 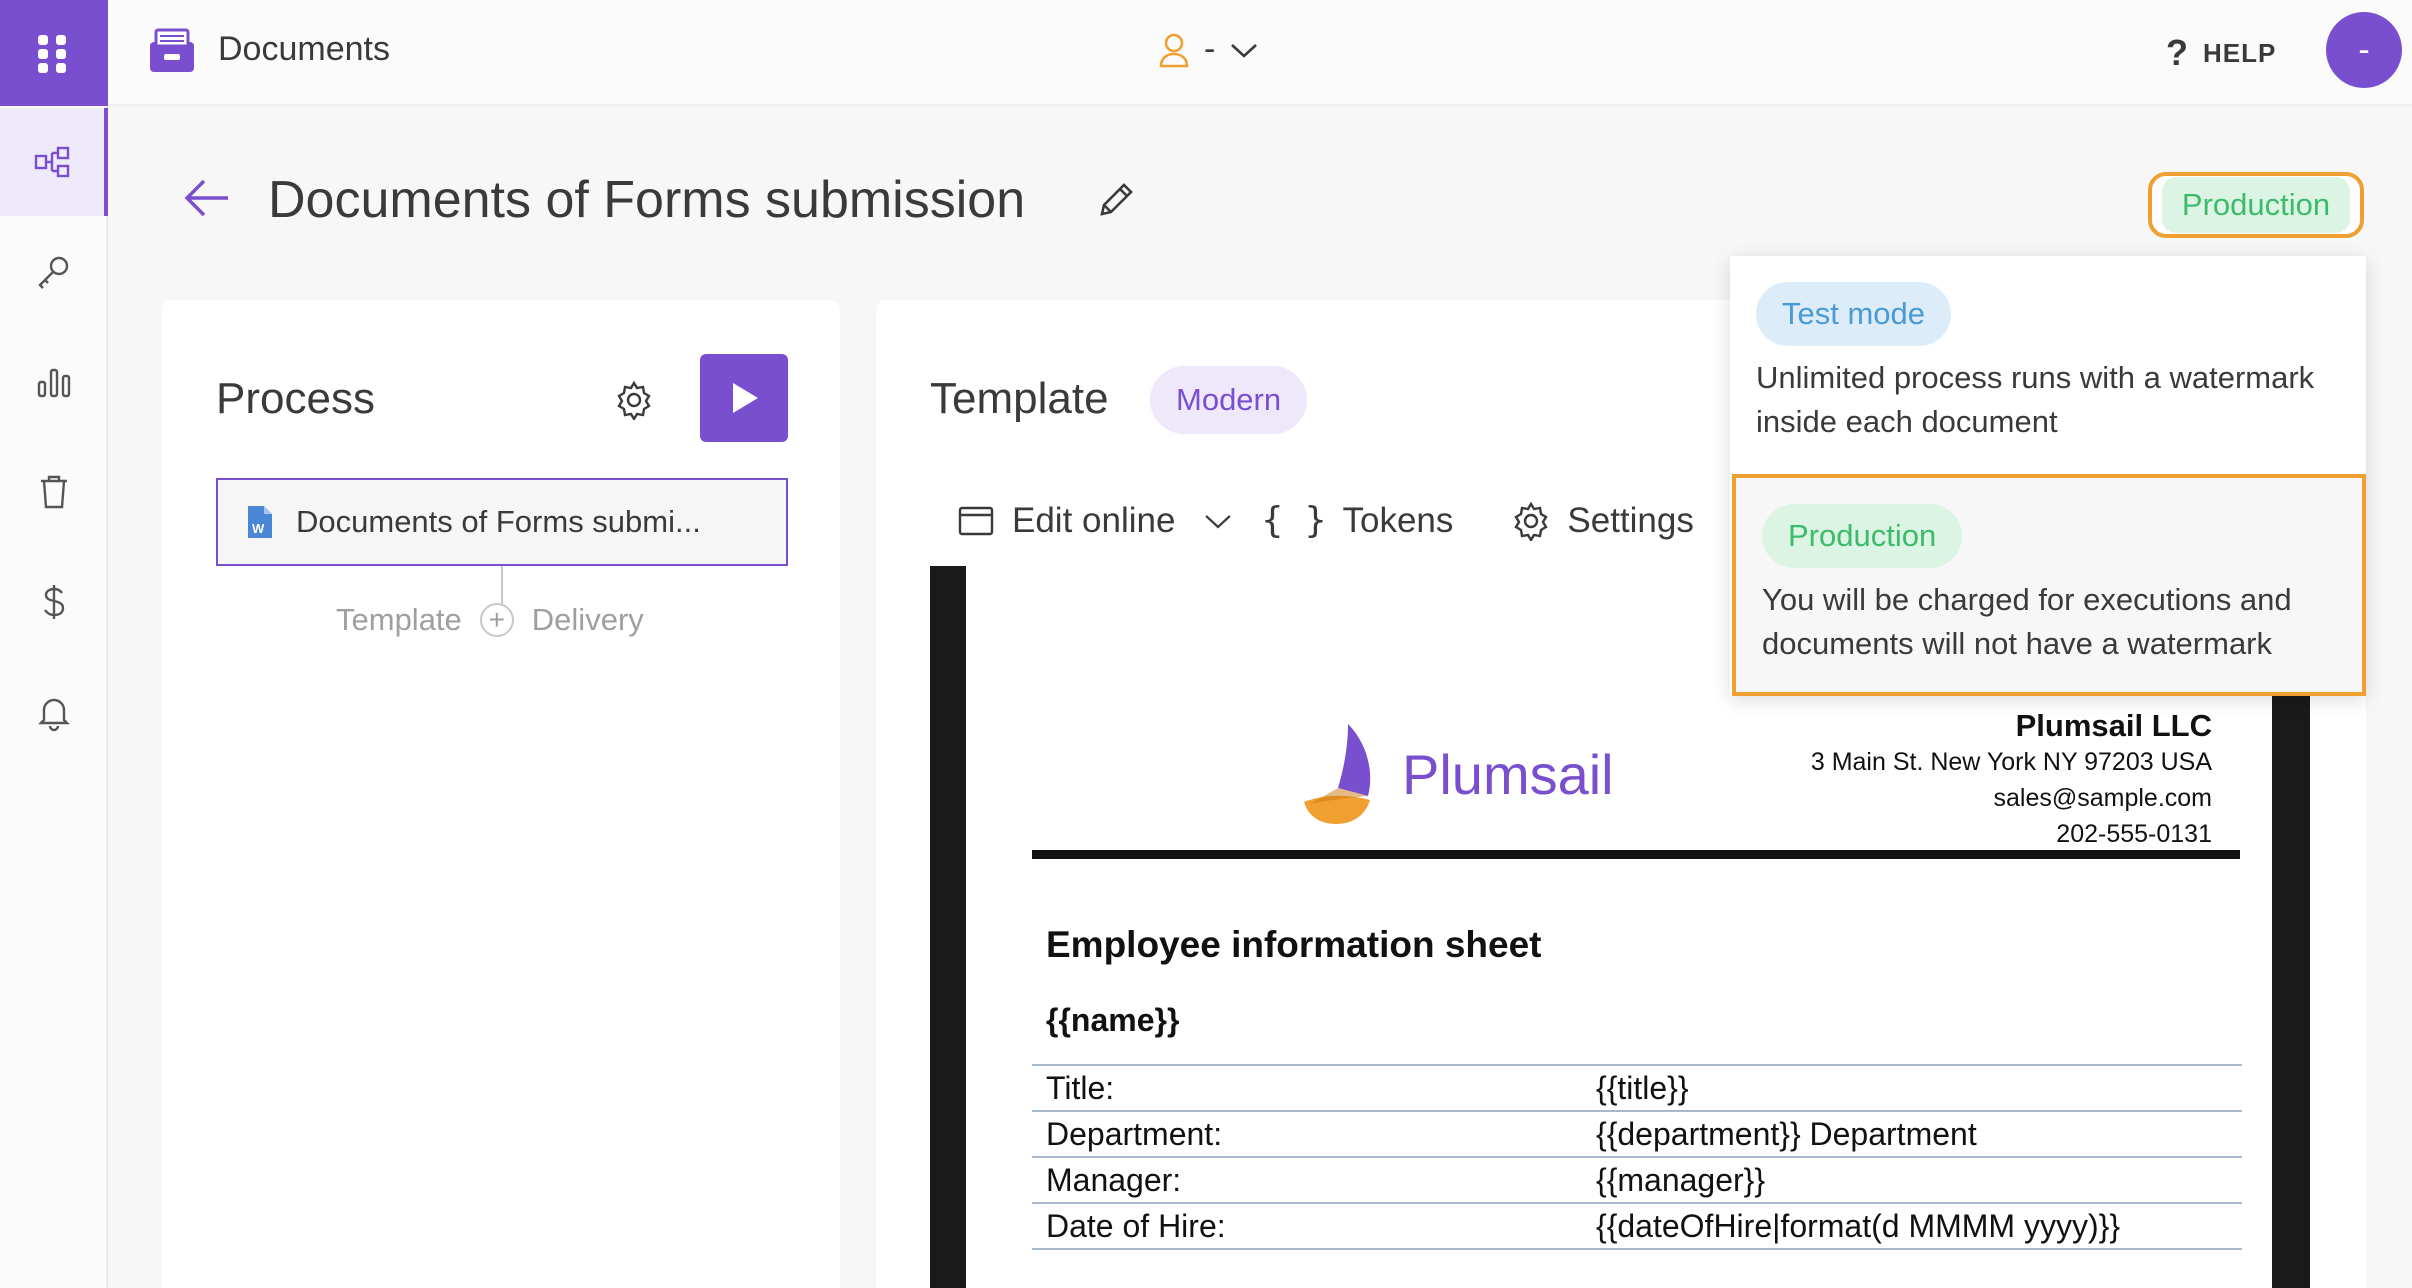 What do you see at coordinates (1229, 400) in the screenshot?
I see `template-style-badge: Modern` at bounding box center [1229, 400].